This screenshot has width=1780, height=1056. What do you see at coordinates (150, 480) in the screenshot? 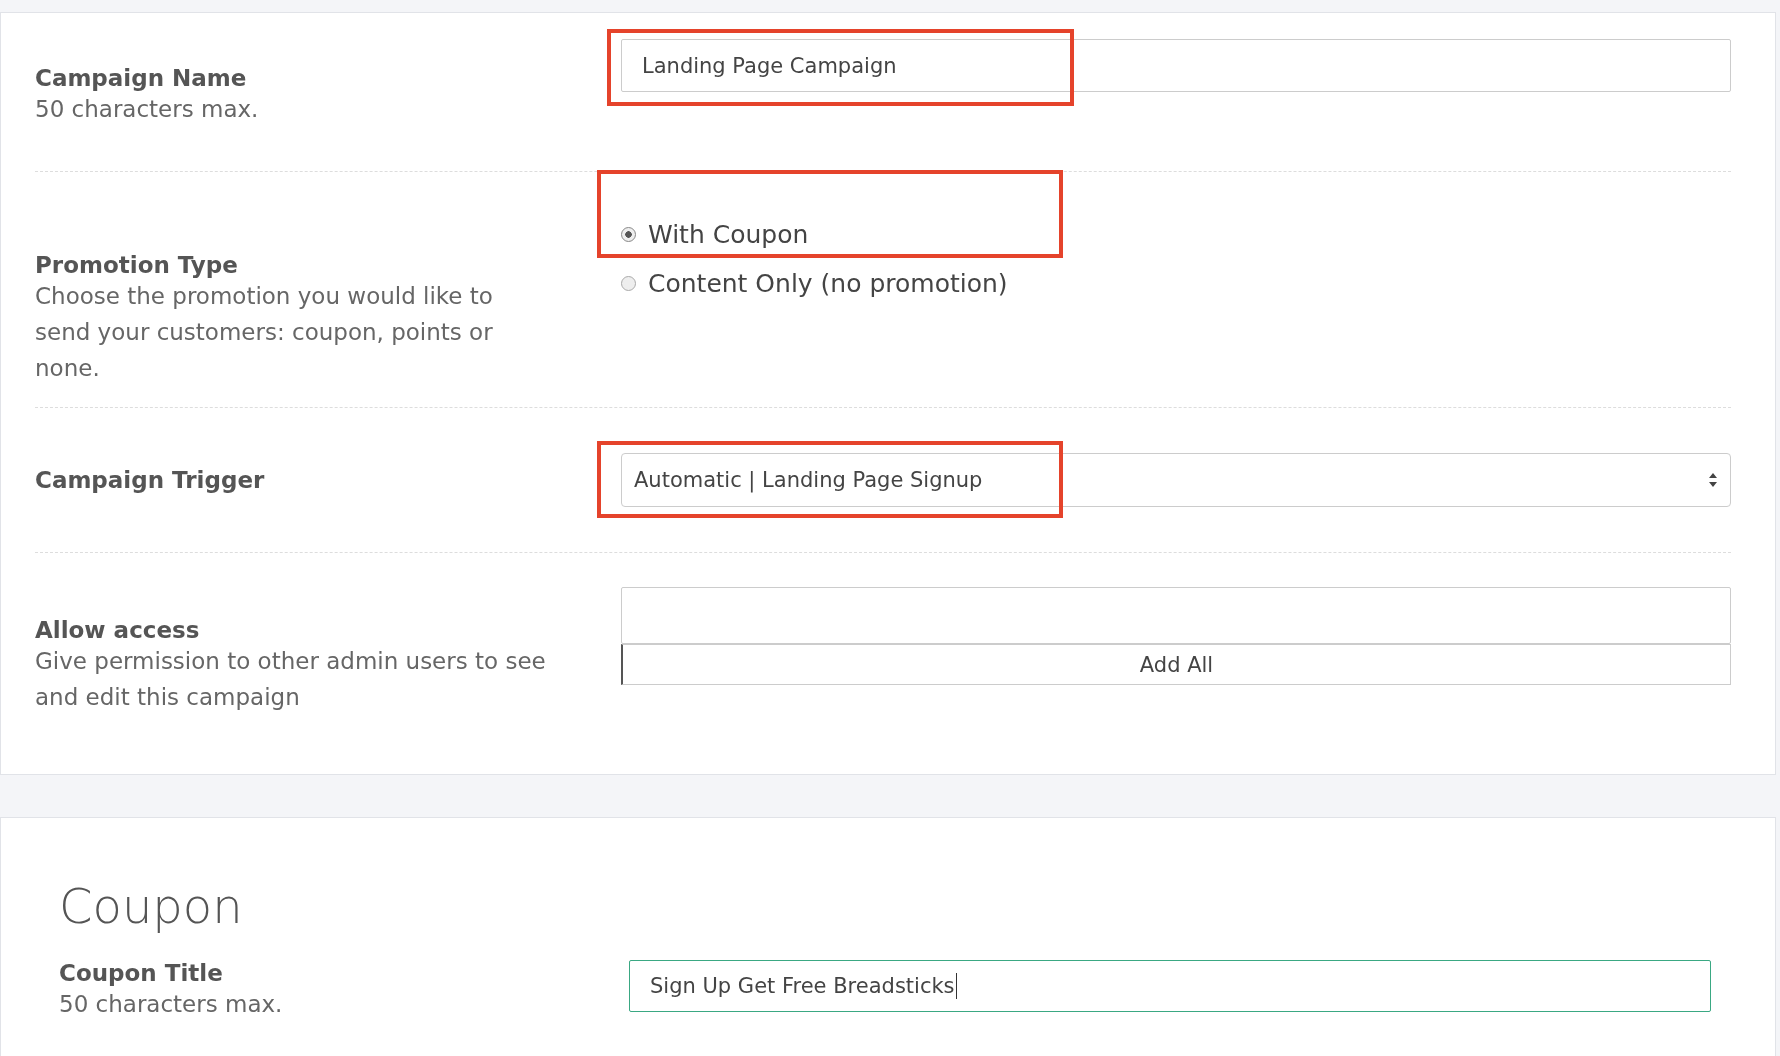
I see `field-label: Campaign Trigger` at bounding box center [150, 480].